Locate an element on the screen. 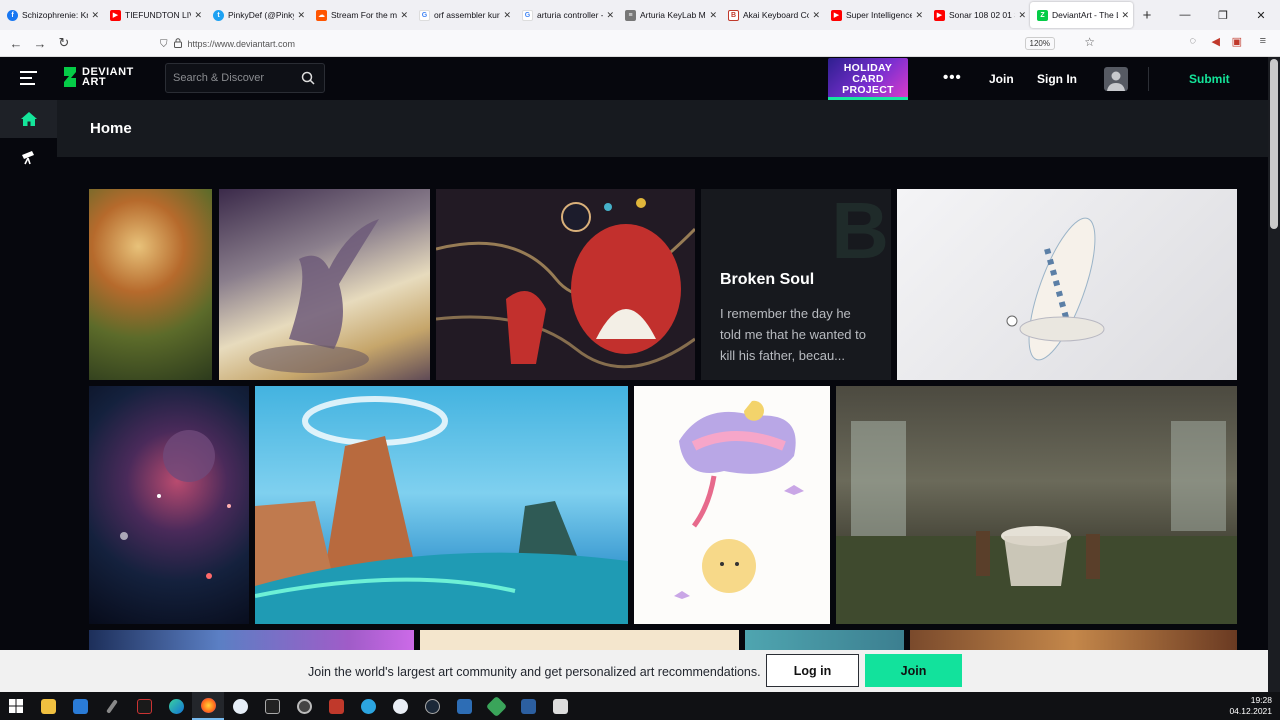 This screenshot has width=1280, height=720. windows-start-icon is located at coordinates (16, 706).